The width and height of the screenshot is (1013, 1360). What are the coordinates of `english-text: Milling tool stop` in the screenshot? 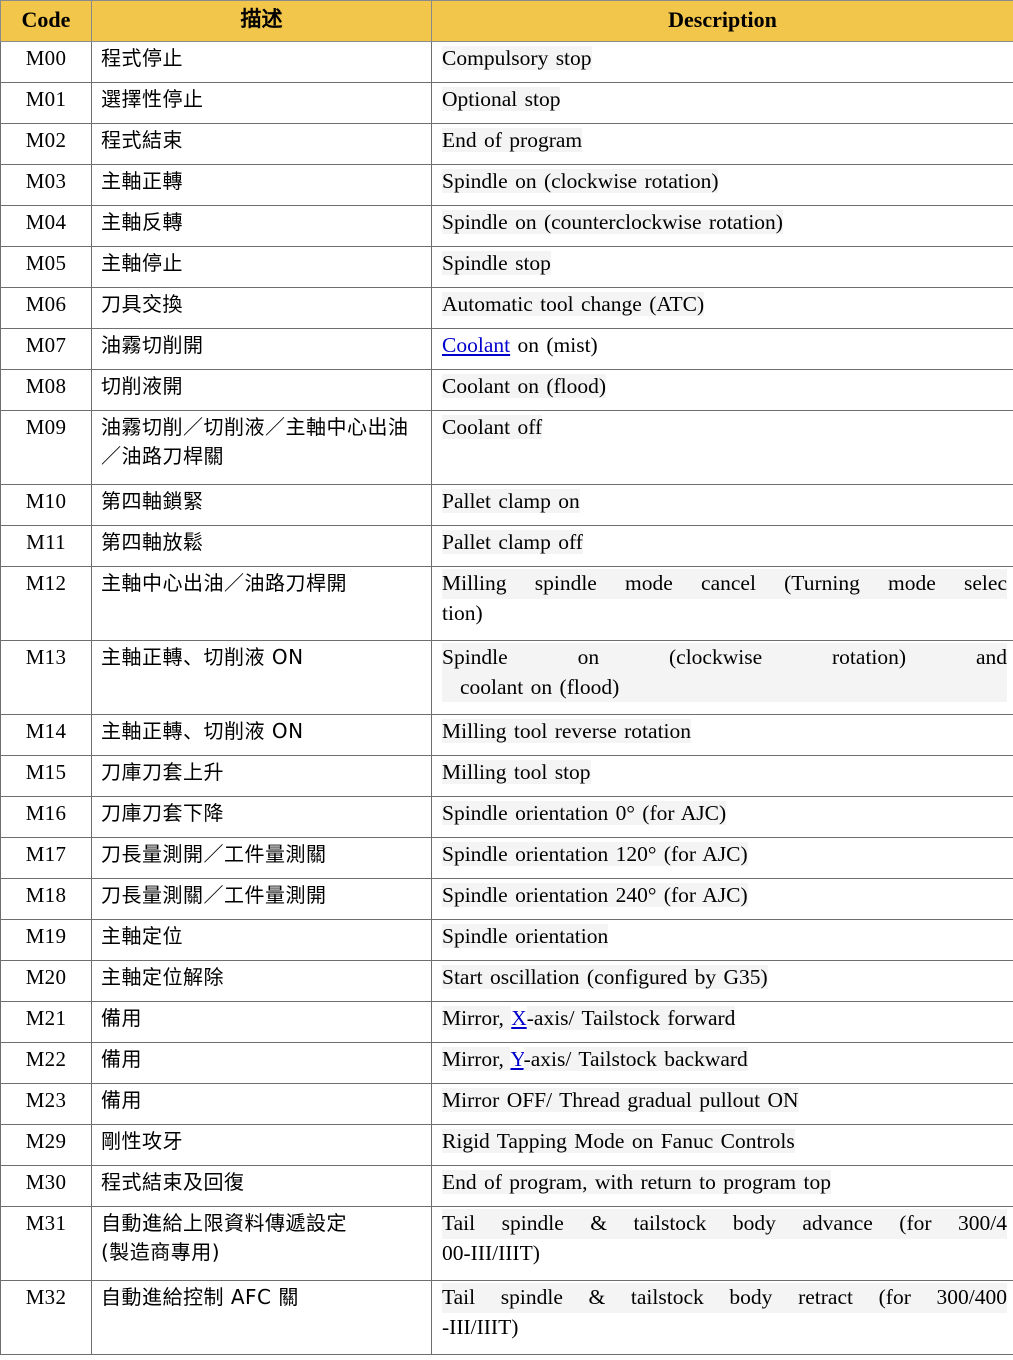 It's located at (516, 772).